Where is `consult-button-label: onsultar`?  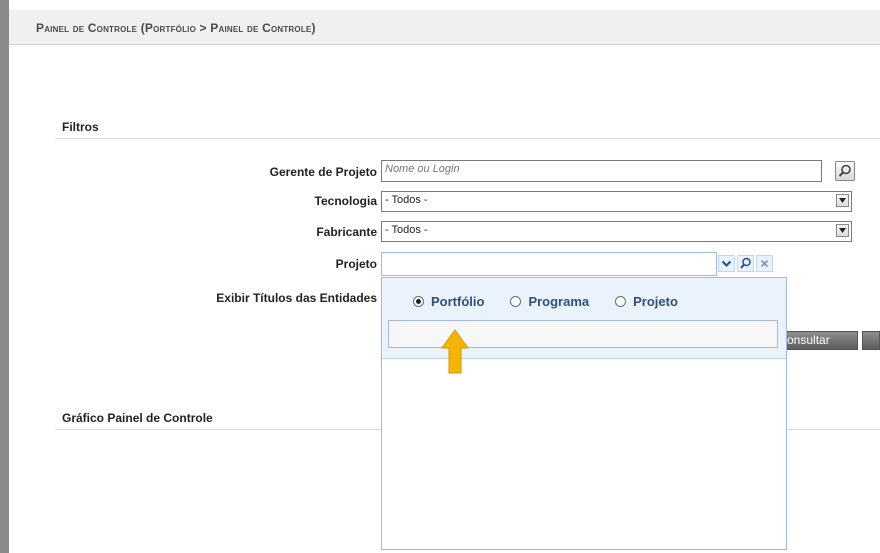
consult-button-label: onsultar is located at coordinates (808, 340).